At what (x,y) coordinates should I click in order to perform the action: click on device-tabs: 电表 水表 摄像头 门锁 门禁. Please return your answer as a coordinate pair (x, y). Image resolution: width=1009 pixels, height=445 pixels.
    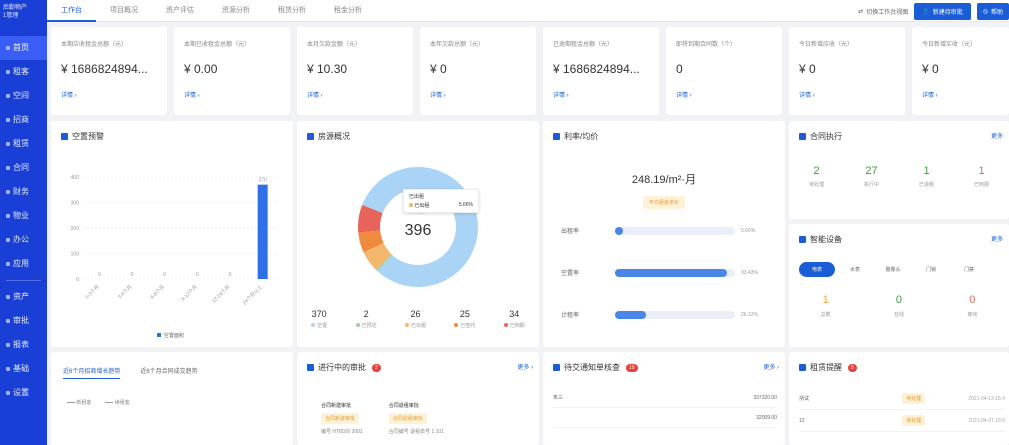
    Looking at the image, I should click on (893, 269).